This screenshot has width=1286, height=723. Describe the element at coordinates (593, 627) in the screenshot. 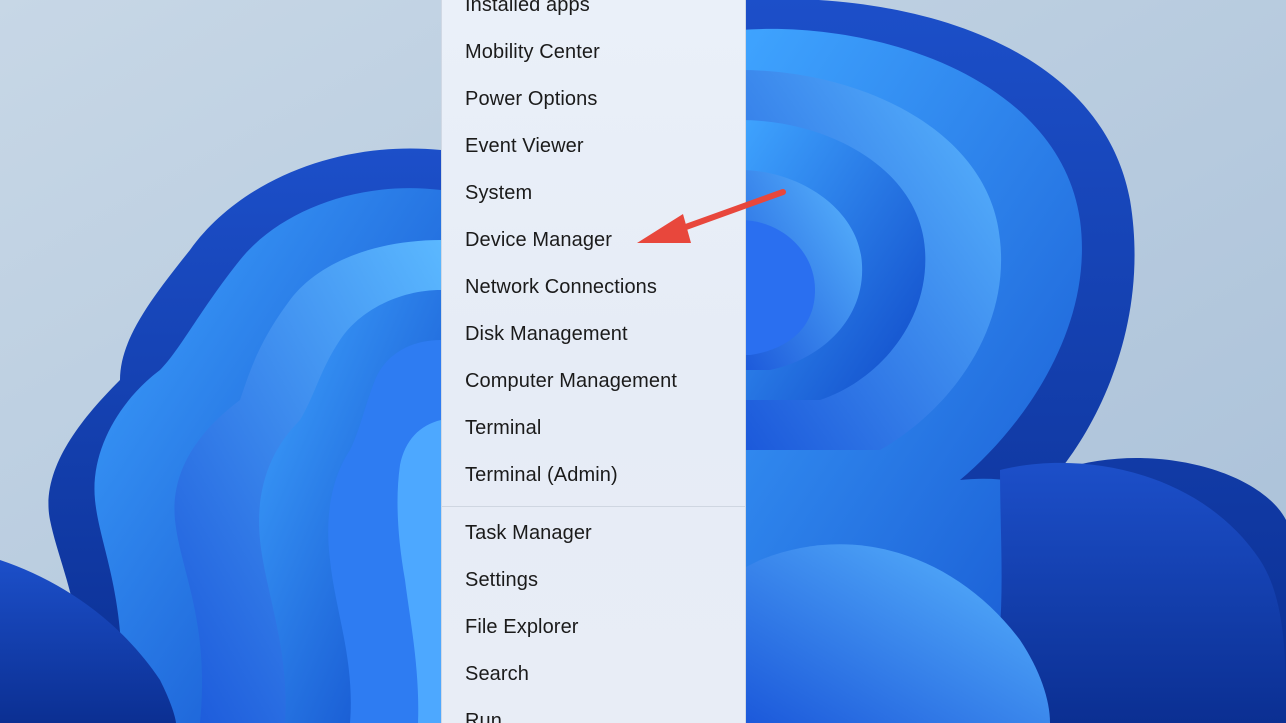

I see `menu-item-file-explorer: File Explorer` at that location.